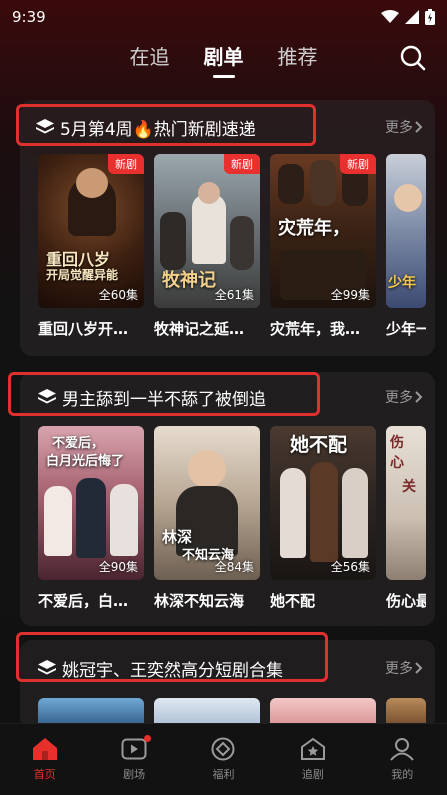 The image size is (447, 795). I want to click on drama-card: 林深 不知云海 全84集 林深不知云海, so click(207, 518).